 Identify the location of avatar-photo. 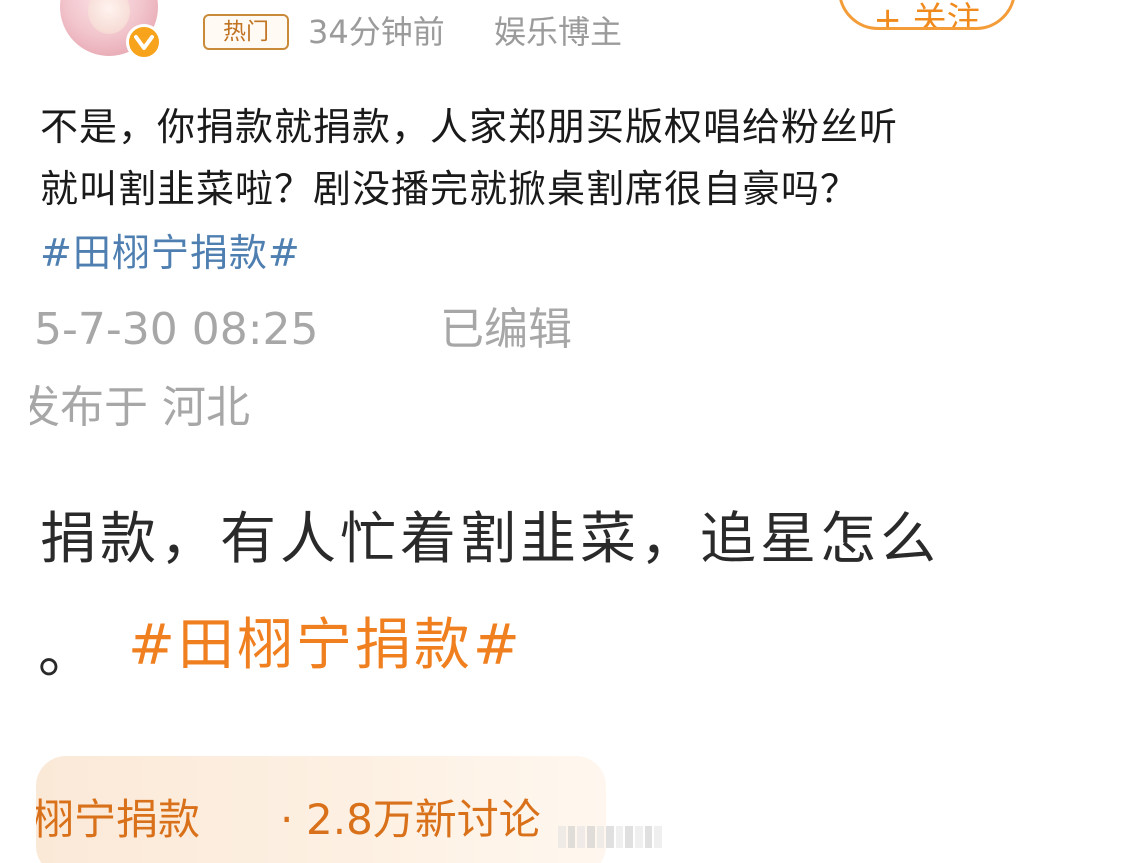
(109, 17).